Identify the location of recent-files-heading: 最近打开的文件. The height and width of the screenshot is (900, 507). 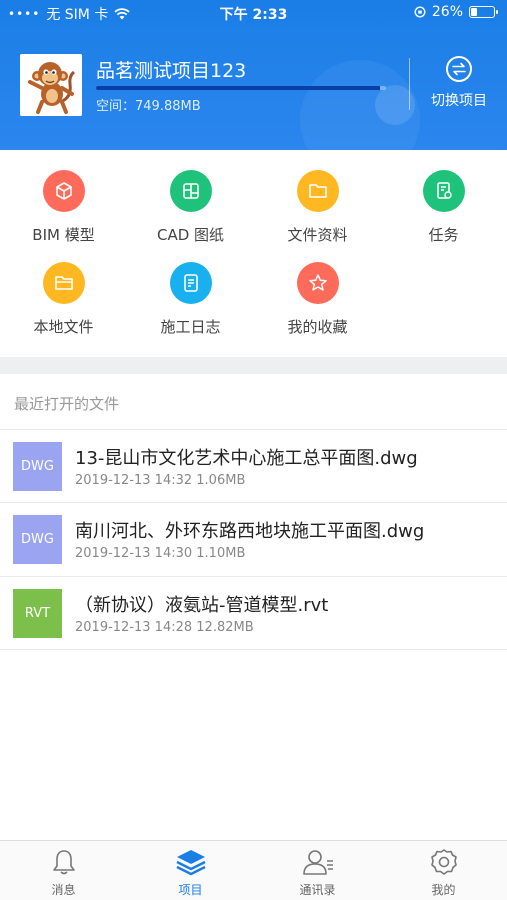
(67, 404).